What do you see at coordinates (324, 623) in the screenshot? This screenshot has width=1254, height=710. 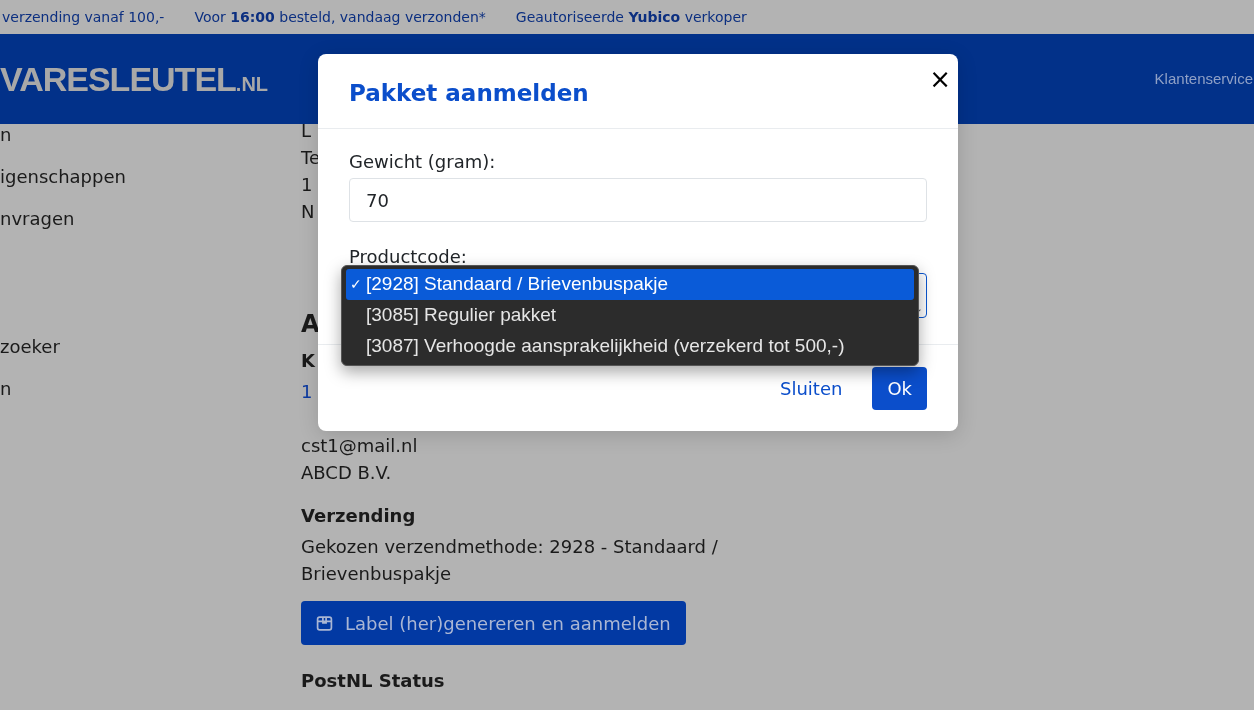 I see `package-icon` at bounding box center [324, 623].